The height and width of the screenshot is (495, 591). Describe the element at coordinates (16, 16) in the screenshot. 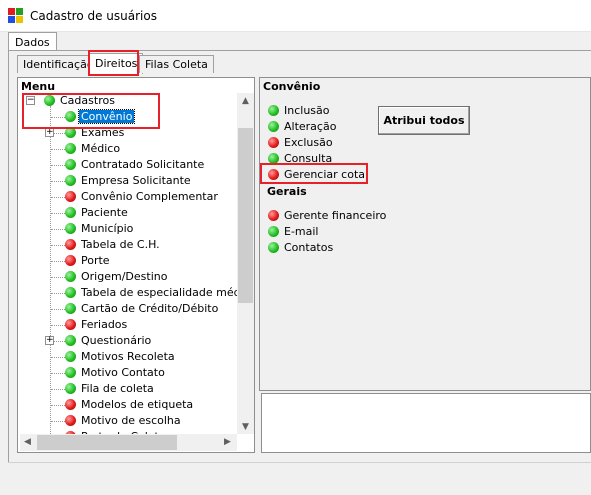

I see `app-icon` at that location.